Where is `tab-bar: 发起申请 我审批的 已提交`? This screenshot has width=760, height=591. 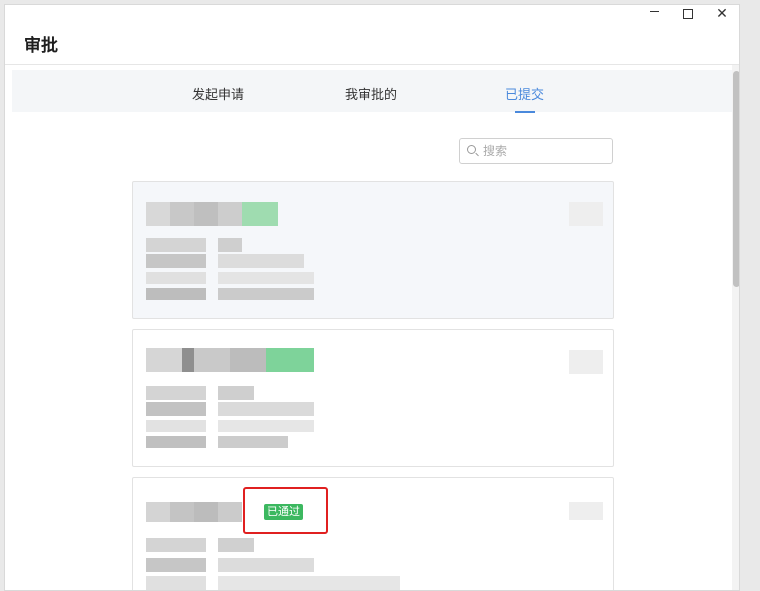
tab-bar: 发起申请 我审批的 已提交 is located at coordinates (373, 91).